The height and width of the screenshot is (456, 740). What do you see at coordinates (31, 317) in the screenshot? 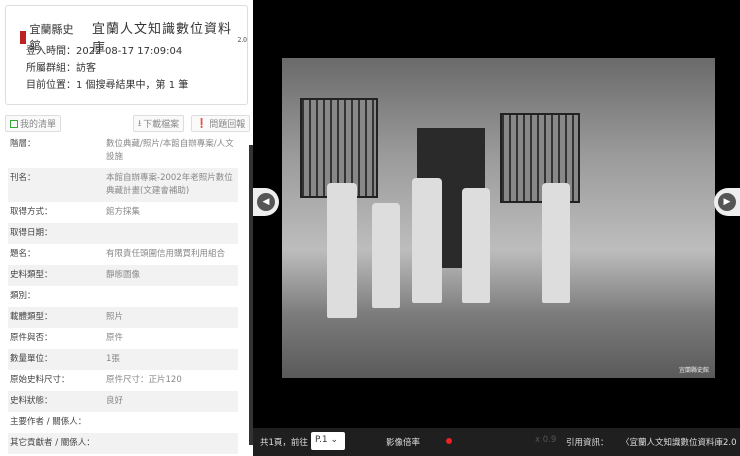
I see `field-label: 載體類型：` at bounding box center [31, 317].